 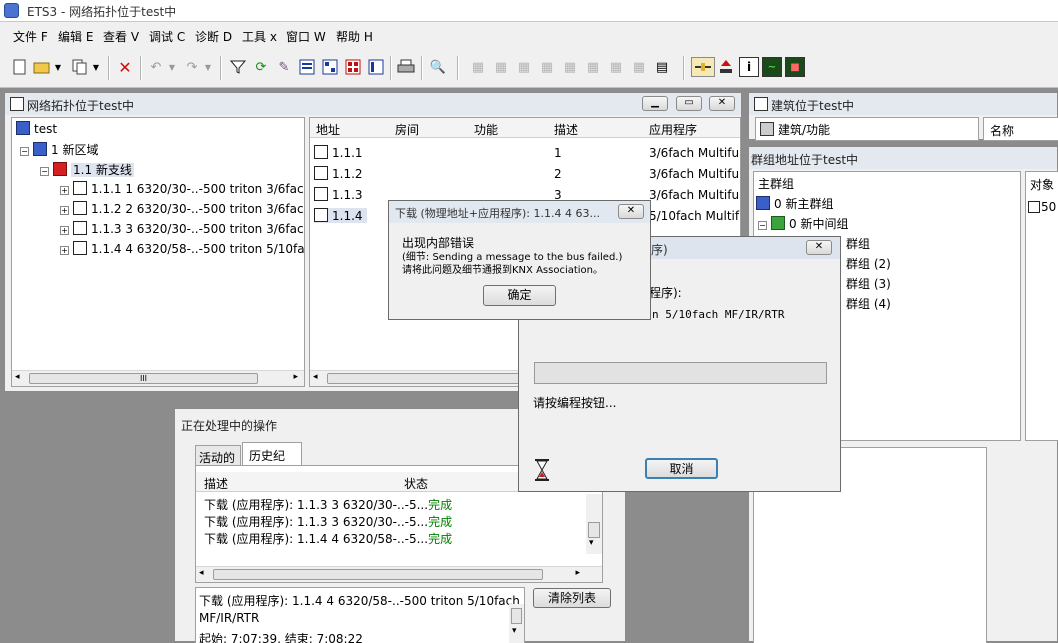 What do you see at coordinates (376, 67) in the screenshot?
I see `window-icon` at bounding box center [376, 67].